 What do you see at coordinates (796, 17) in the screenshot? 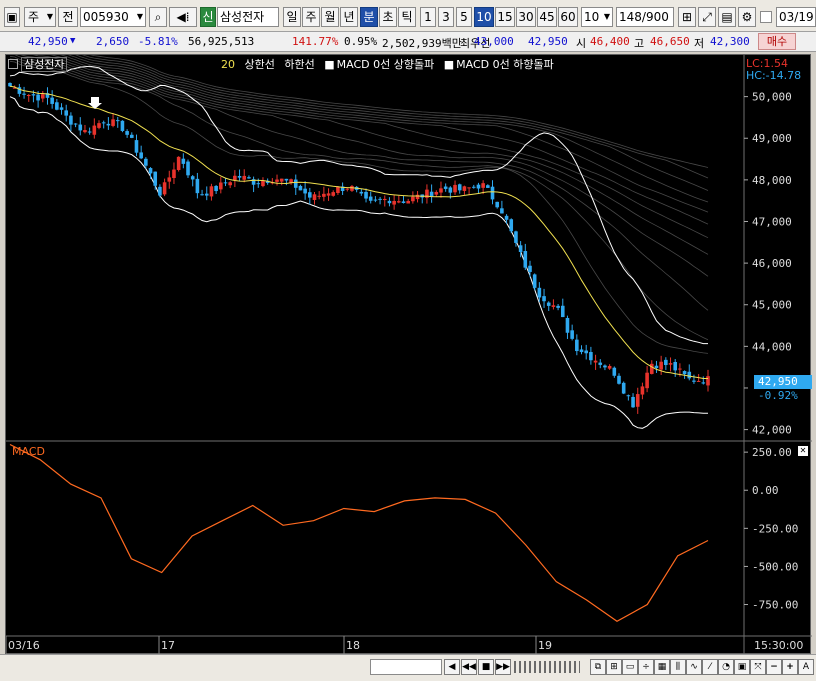
I see `date-field: 03/19` at bounding box center [796, 17].